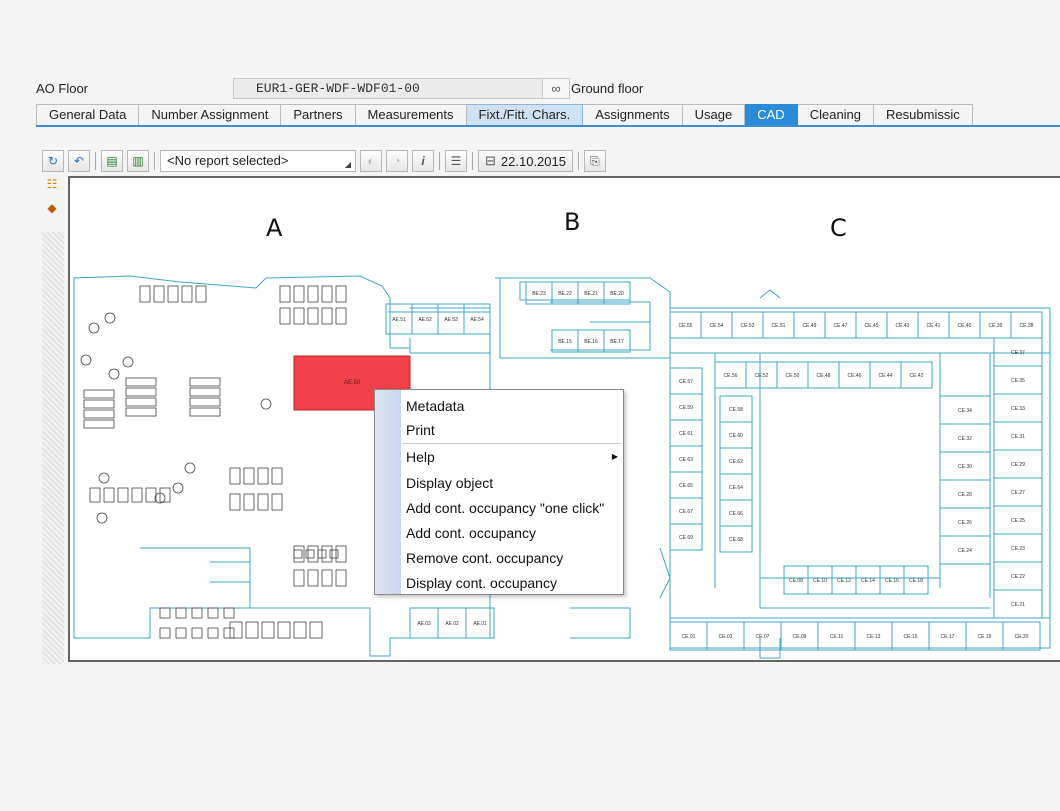 The height and width of the screenshot is (811, 1060). Describe the element at coordinates (512, 457) in the screenshot. I see `menu-item-help: Help ▶` at that location.